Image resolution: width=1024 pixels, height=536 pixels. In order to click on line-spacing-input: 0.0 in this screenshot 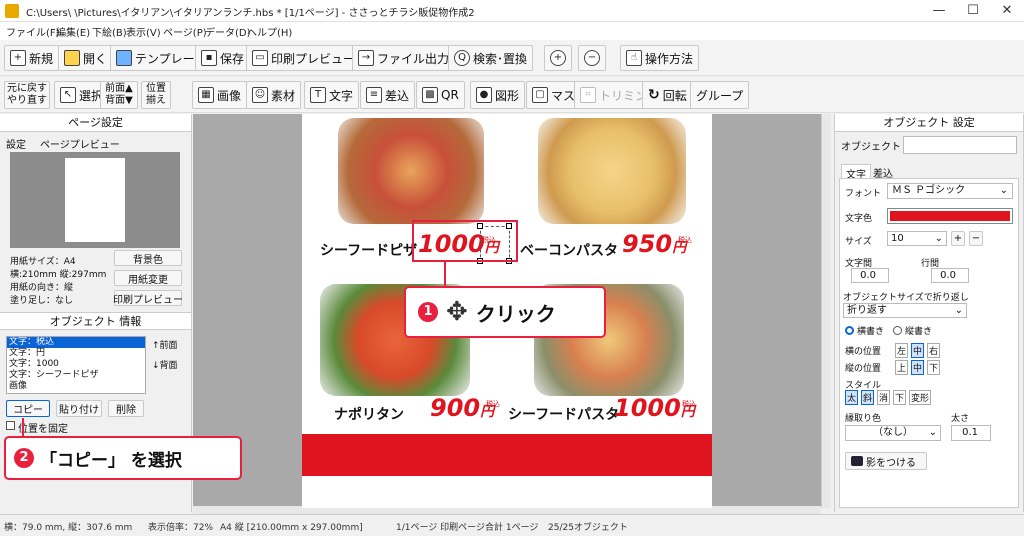, I will do `click(950, 275)`.